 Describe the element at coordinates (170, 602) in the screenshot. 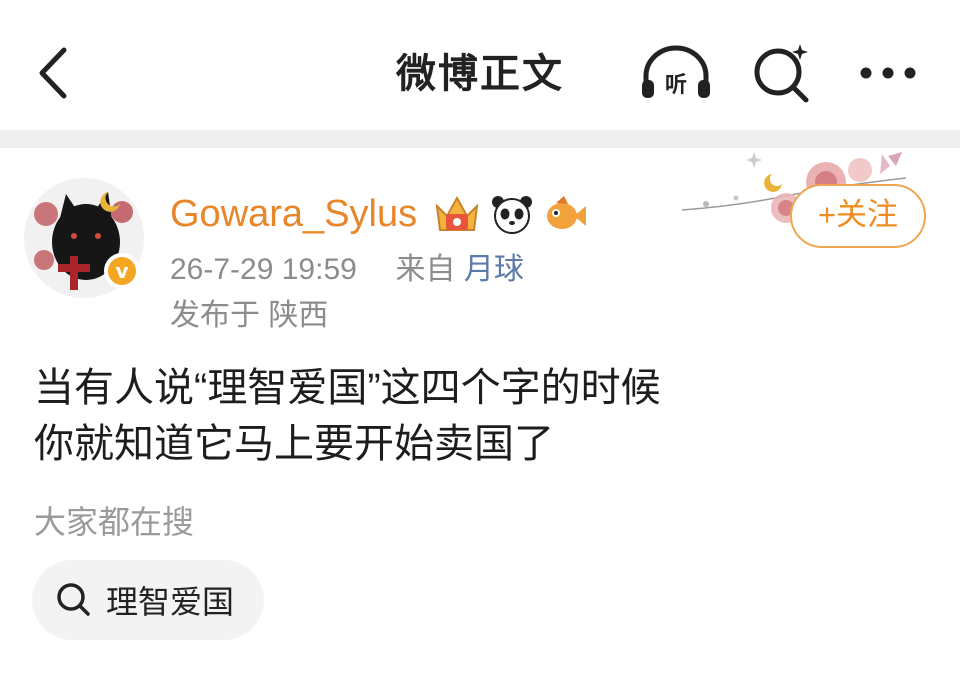

I see `search-chip-label: 理智爱国` at that location.